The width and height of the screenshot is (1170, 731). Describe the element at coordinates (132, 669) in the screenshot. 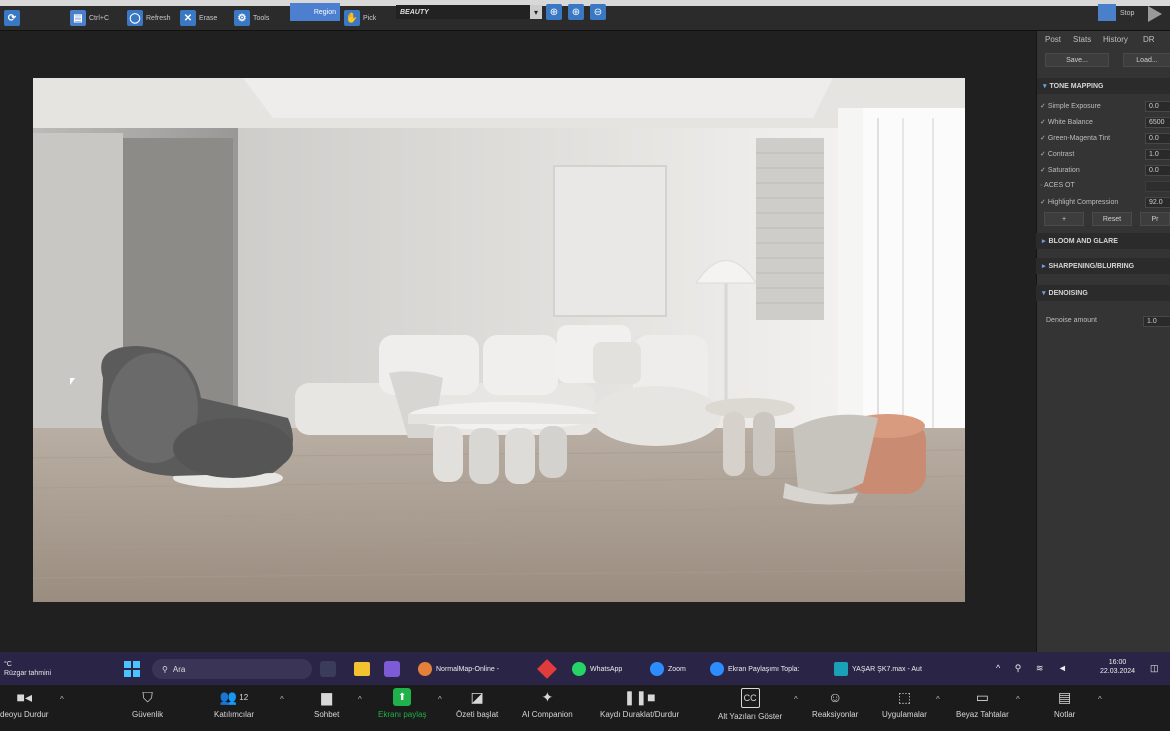

I see `windows-start-icon` at that location.